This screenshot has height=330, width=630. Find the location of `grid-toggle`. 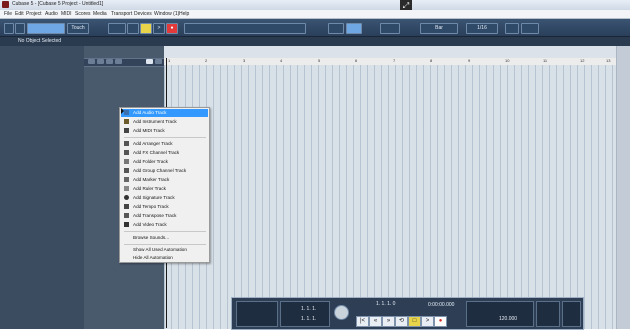

grid-toggle is located at coordinates (390, 28).